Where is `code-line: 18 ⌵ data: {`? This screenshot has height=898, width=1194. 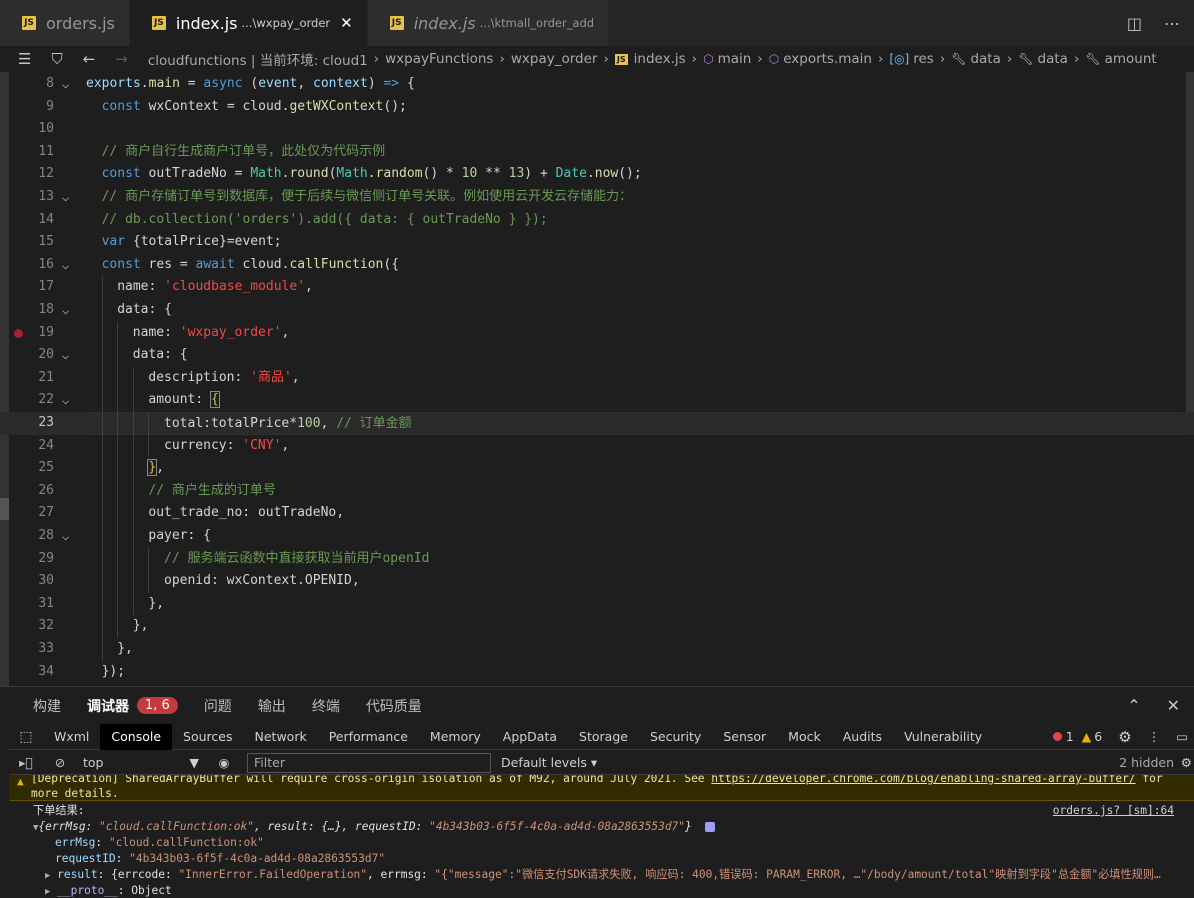 code-line: 18 ⌵ data: { is located at coordinates (597, 310).